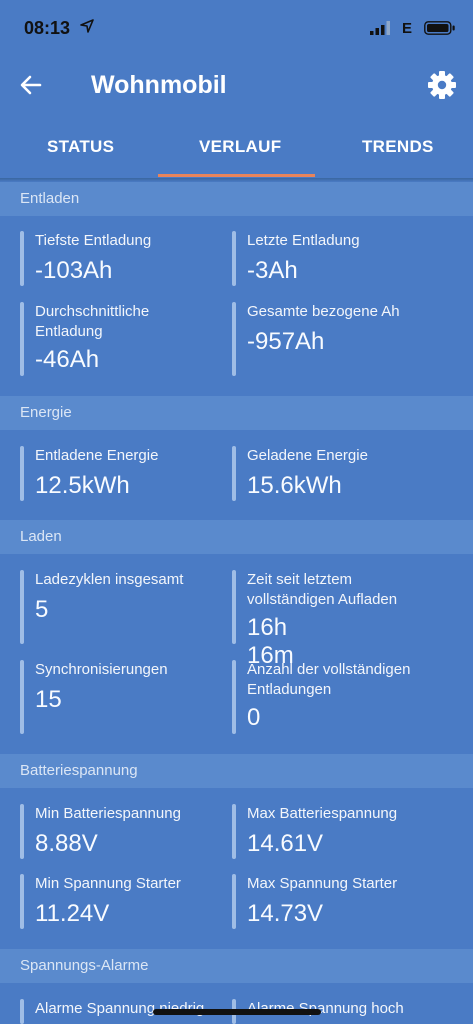  Describe the element at coordinates (101, 669) in the screenshot. I see `stat-label: Synchronisierungen` at that location.